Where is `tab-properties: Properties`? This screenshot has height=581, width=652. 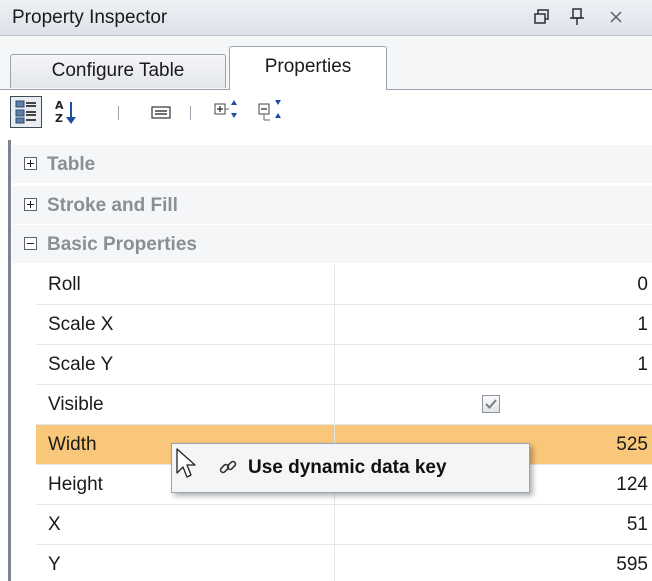 tab-properties: Properties is located at coordinates (308, 68).